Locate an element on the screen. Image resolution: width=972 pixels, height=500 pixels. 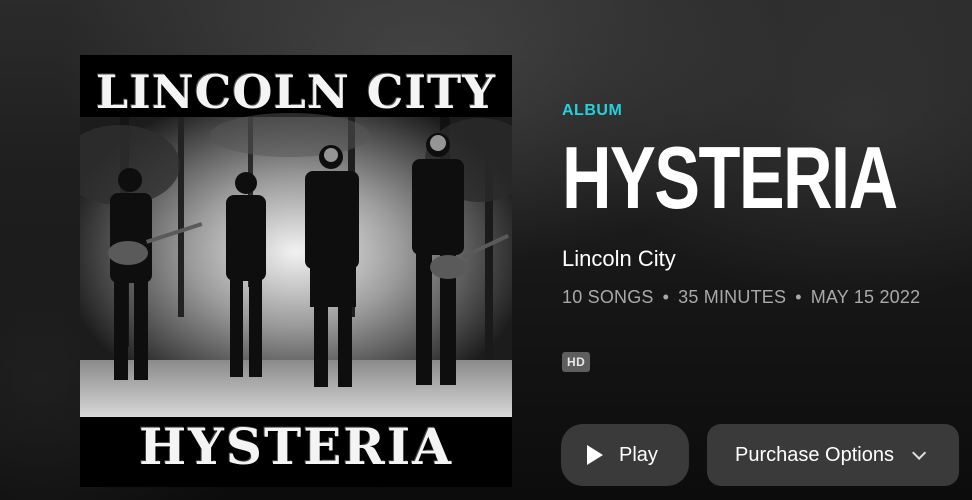
song-count: 10 SONGS is located at coordinates (608, 297).